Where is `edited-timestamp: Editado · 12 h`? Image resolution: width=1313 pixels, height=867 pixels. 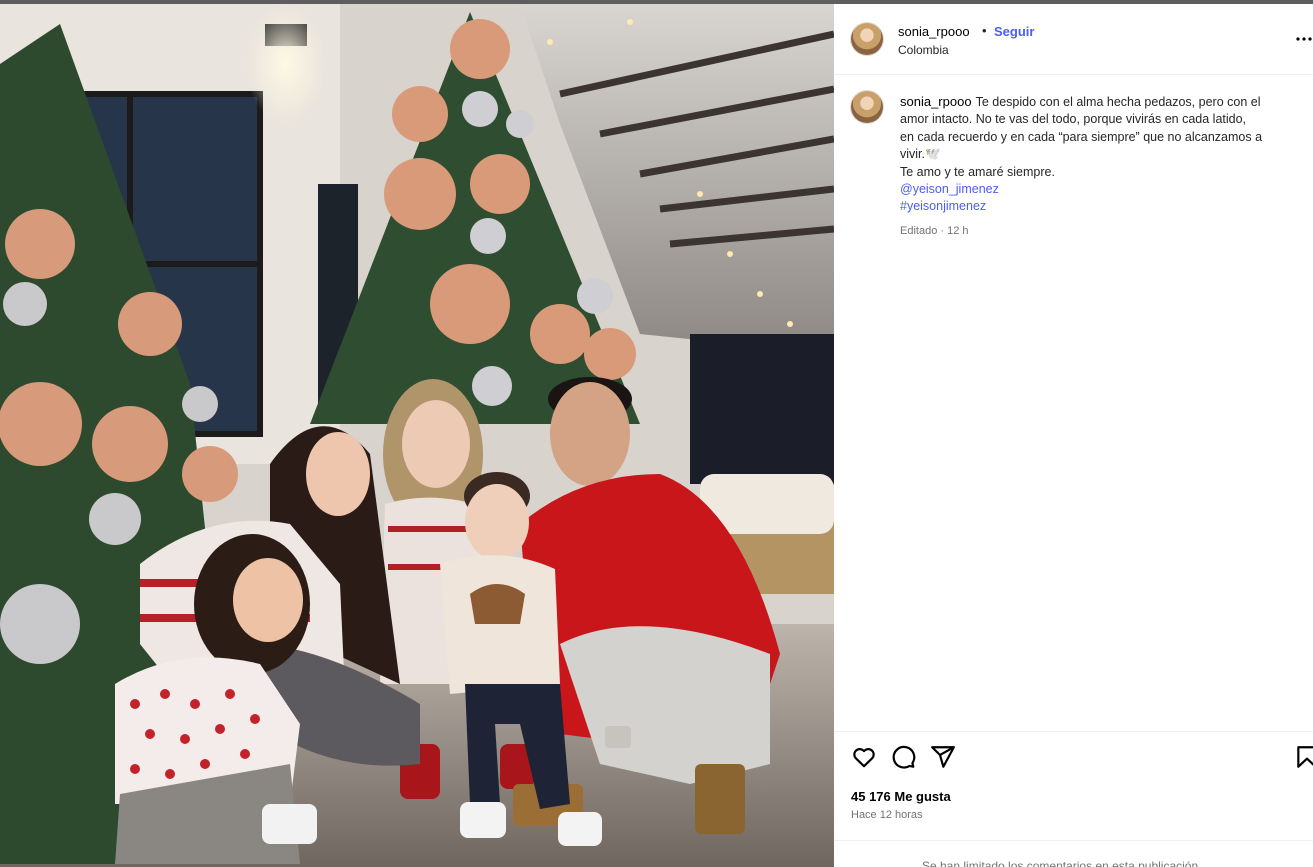
edited-timestamp: Editado · 12 h is located at coordinates (934, 231).